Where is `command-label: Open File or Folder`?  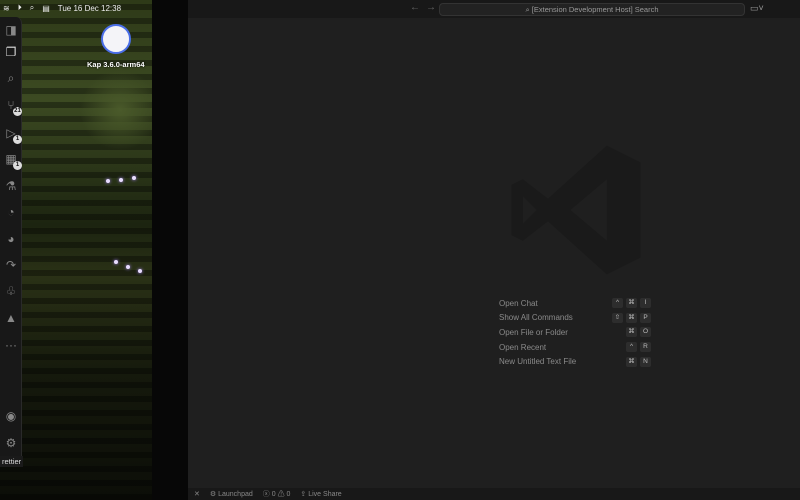 command-label: Open File or Folder is located at coordinates (533, 332).